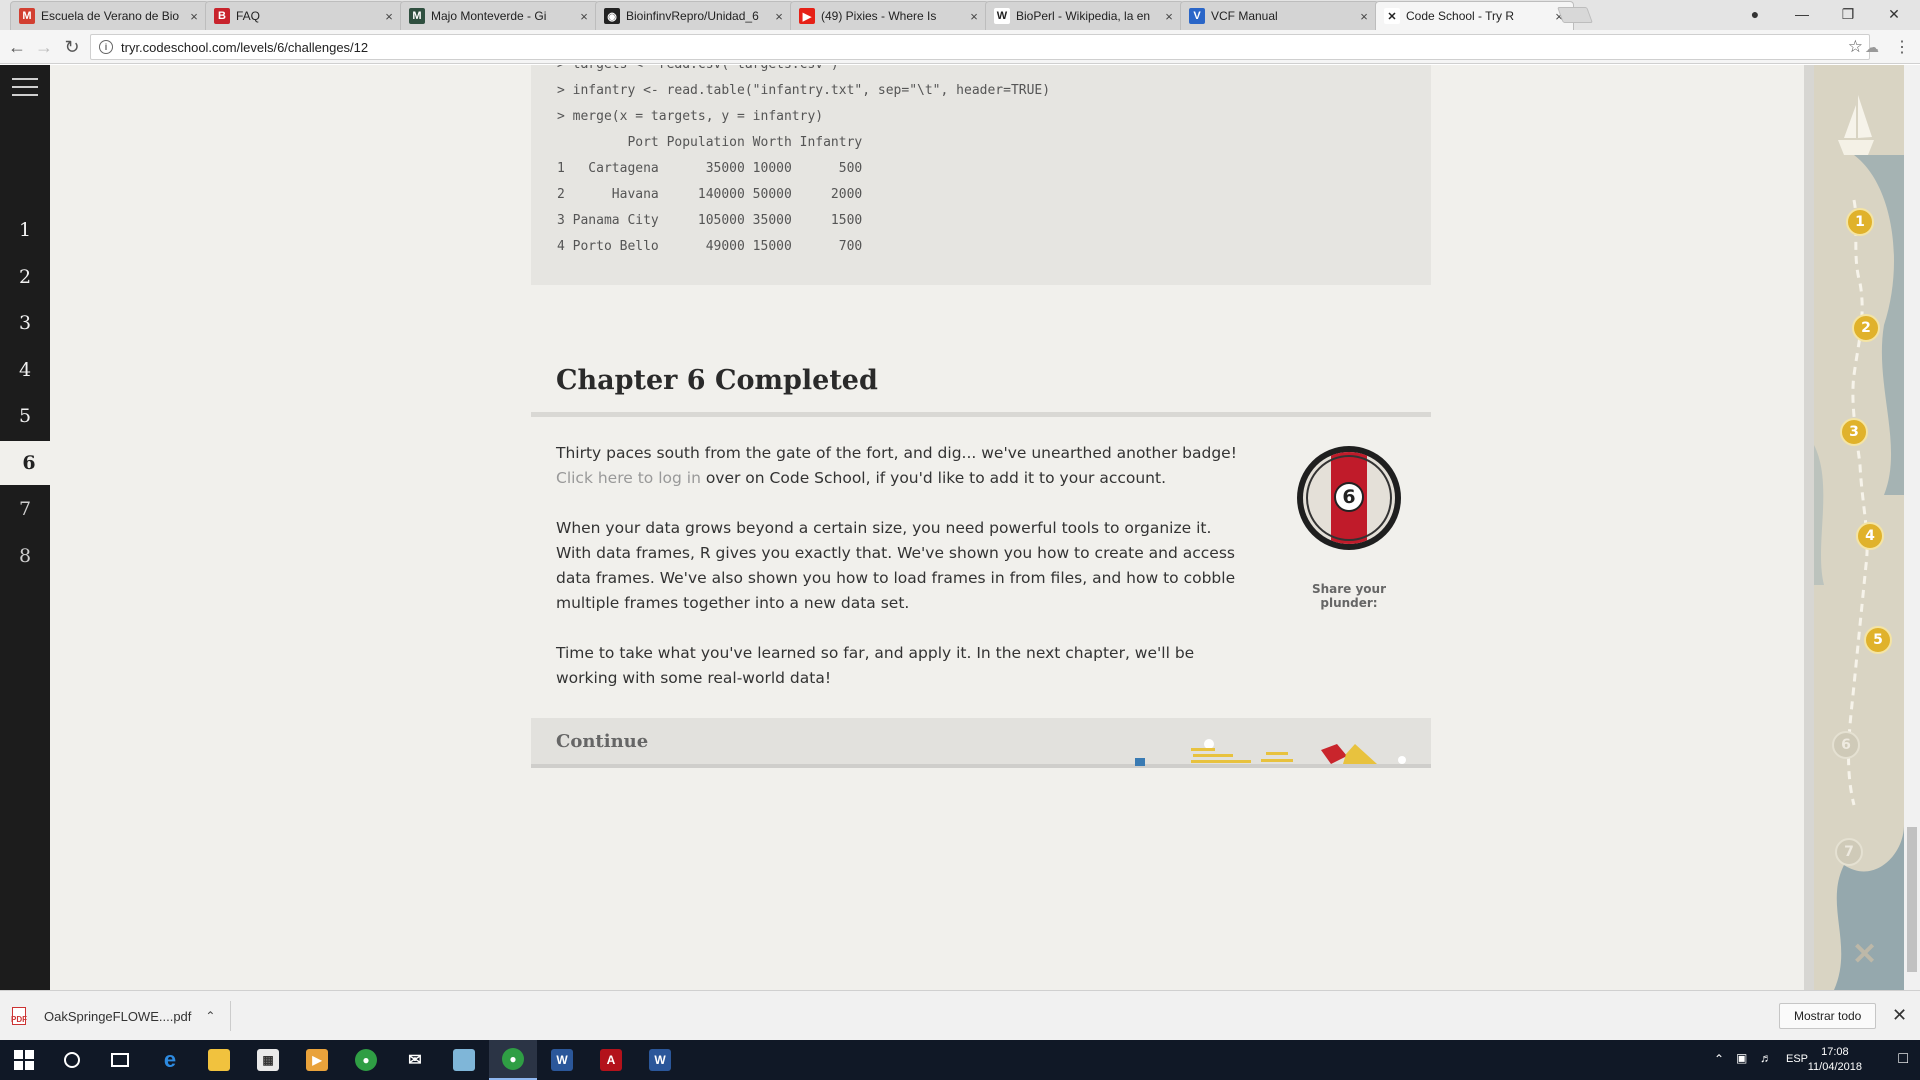 The height and width of the screenshot is (1080, 1920). I want to click on console-line: 4 Porto Bello 49000 15000 700, so click(710, 246).